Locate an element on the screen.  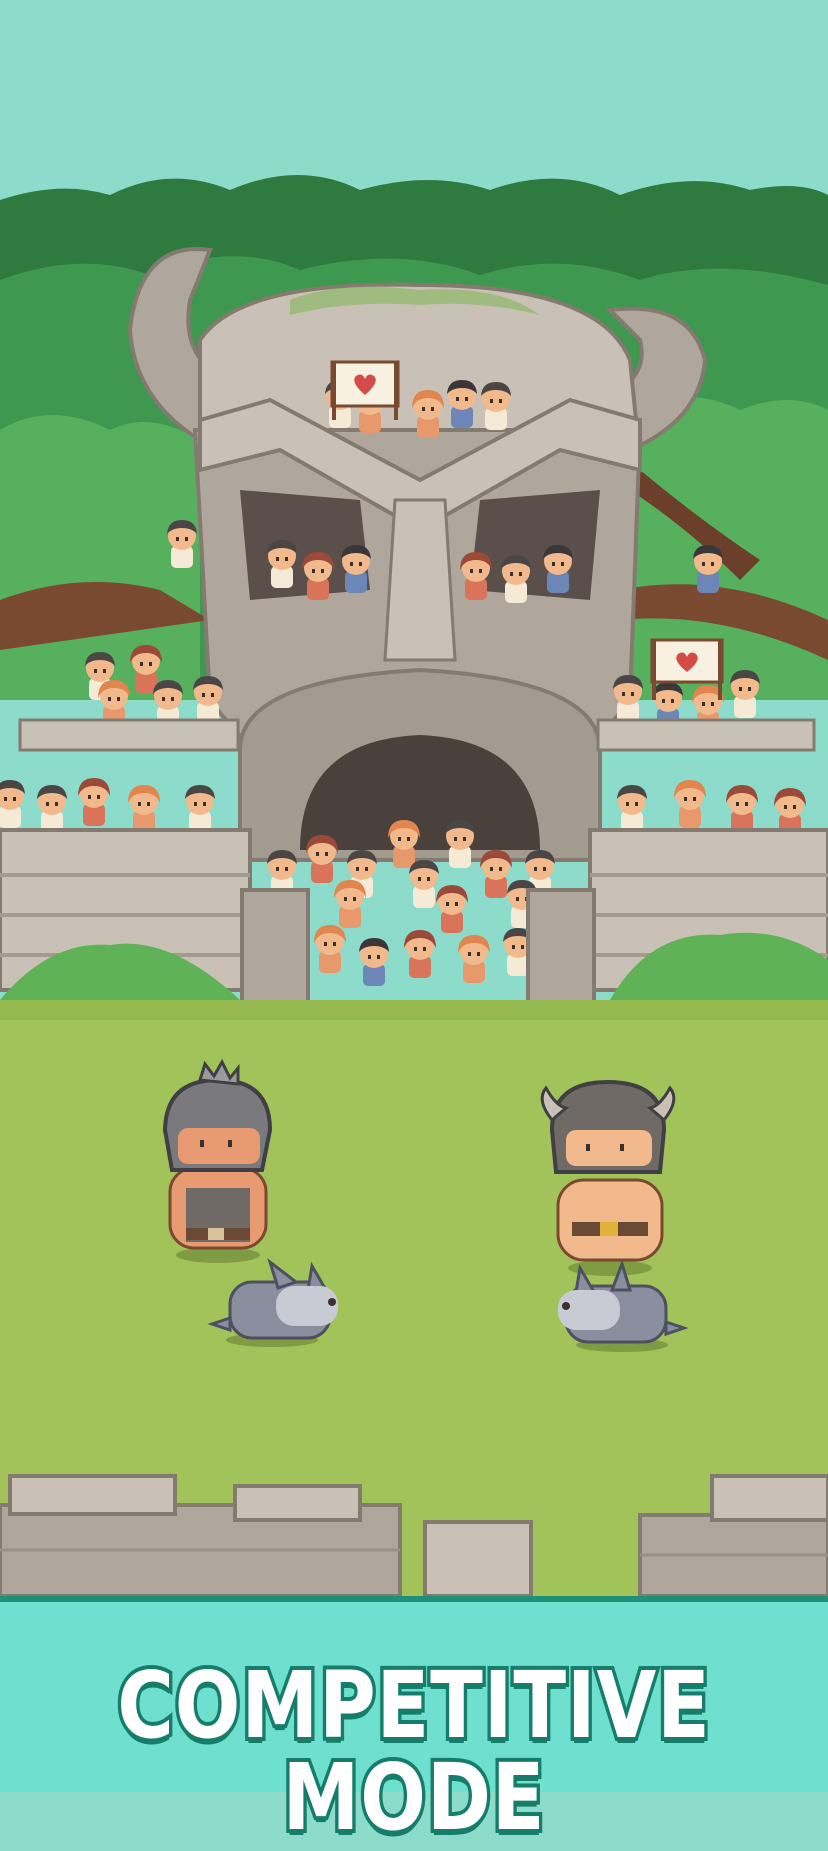
banner-title: COMPETITIVE MODE is located at coordinates (413, 1751).